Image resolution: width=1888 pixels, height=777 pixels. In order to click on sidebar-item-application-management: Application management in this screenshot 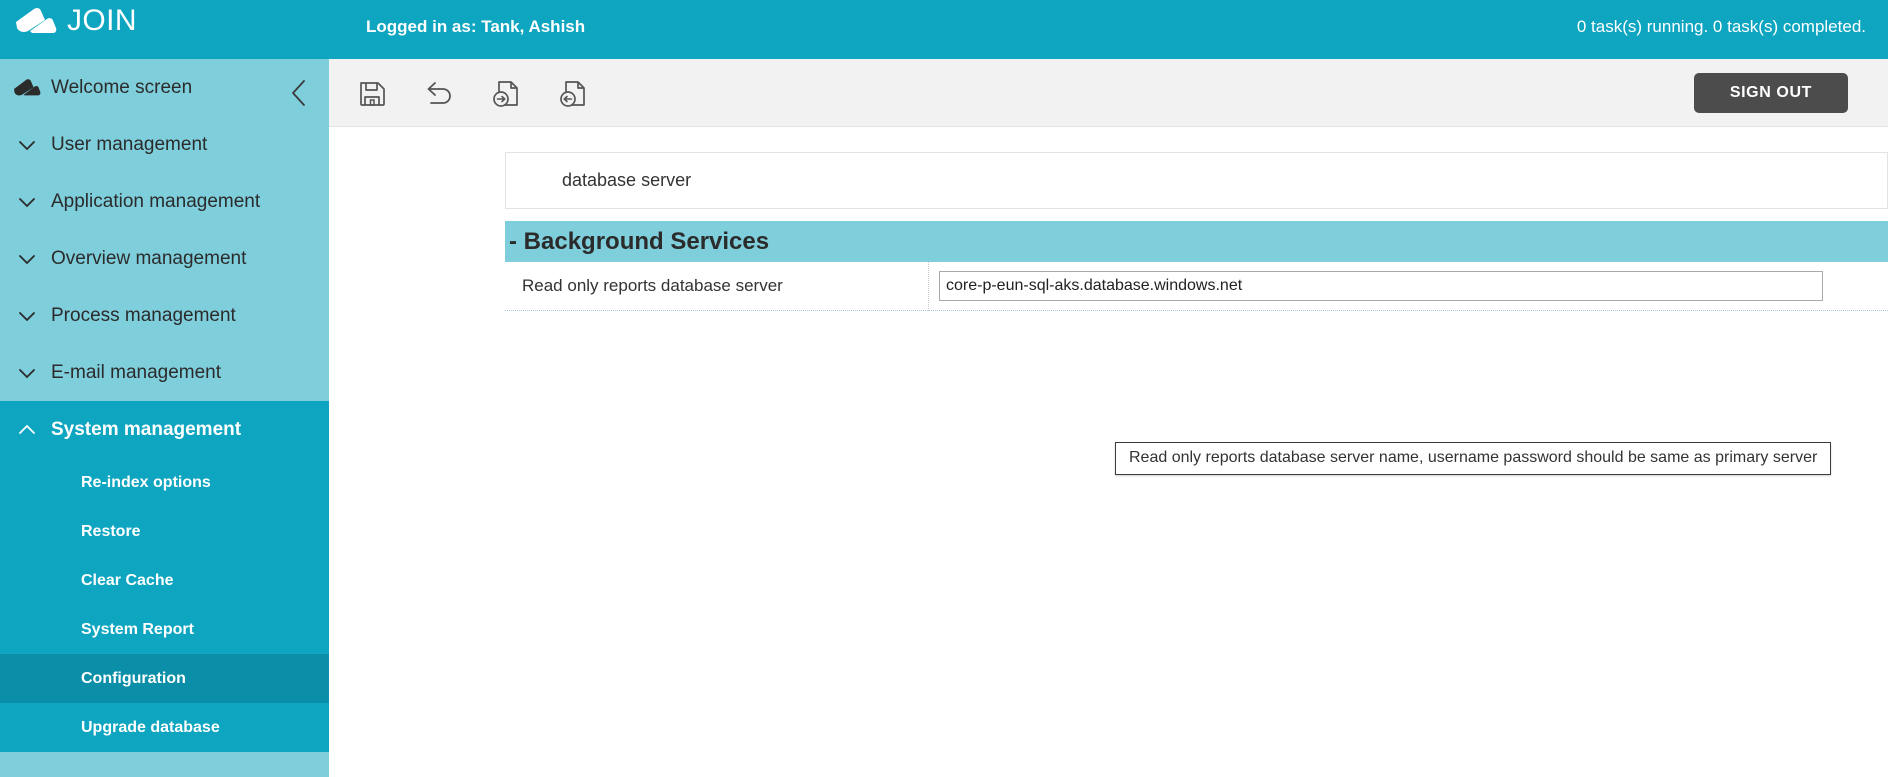, I will do `click(164, 201)`.